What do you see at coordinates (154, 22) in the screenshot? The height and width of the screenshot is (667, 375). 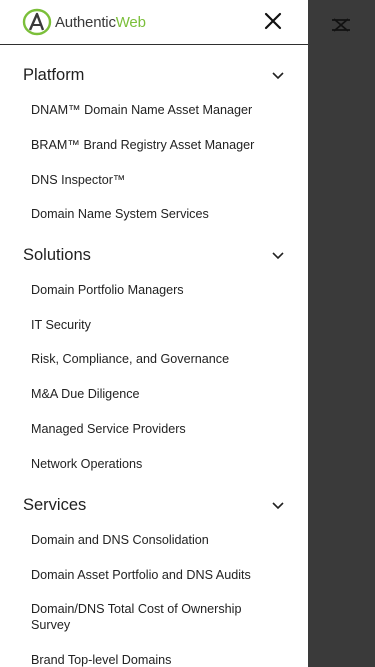 I see `drawer-header: AuthenticWeb` at bounding box center [154, 22].